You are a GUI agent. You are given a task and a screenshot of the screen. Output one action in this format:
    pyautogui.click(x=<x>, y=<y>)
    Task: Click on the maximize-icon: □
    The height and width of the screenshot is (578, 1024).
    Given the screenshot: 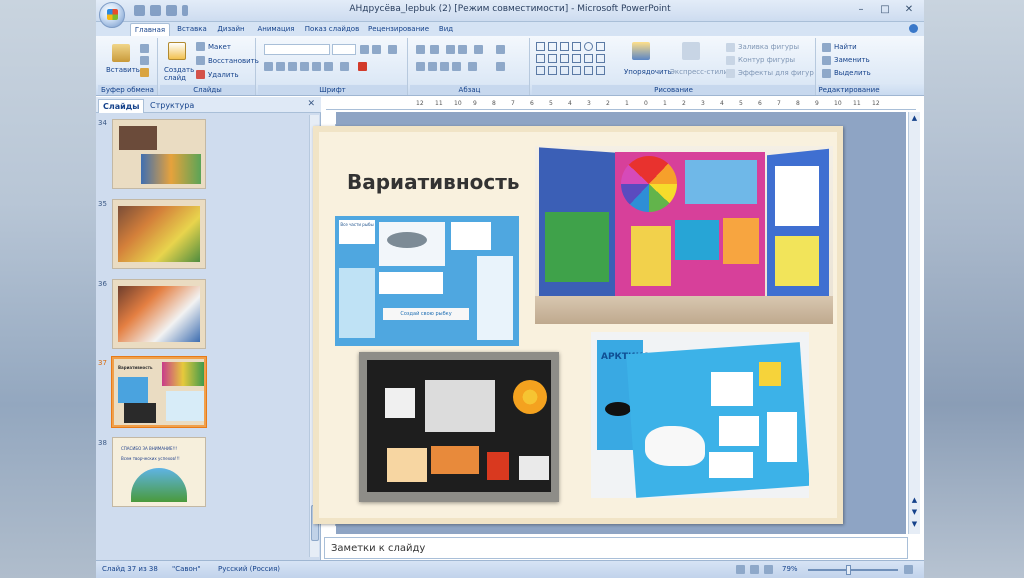 What is the action you would take?
    pyautogui.click(x=885, y=10)
    